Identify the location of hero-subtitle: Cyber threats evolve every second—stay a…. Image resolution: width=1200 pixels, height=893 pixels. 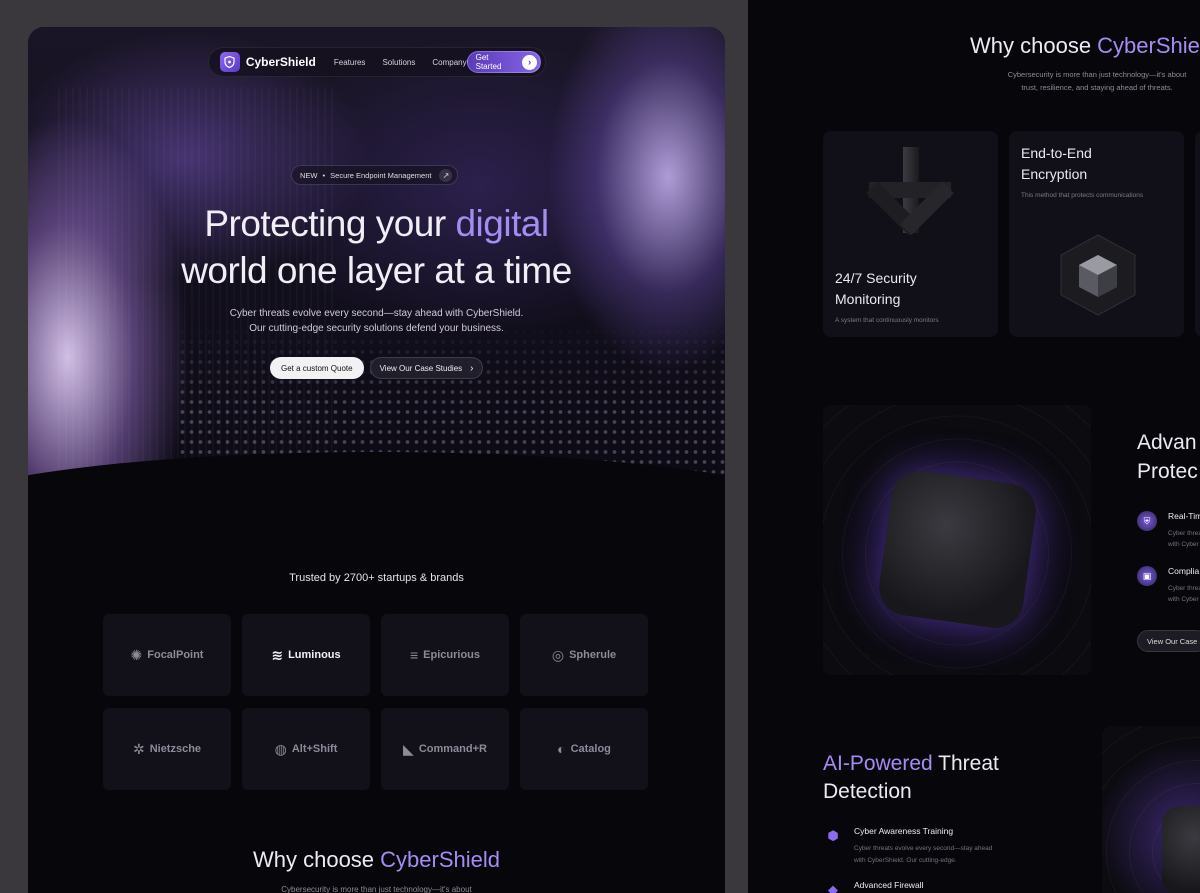
(376, 321).